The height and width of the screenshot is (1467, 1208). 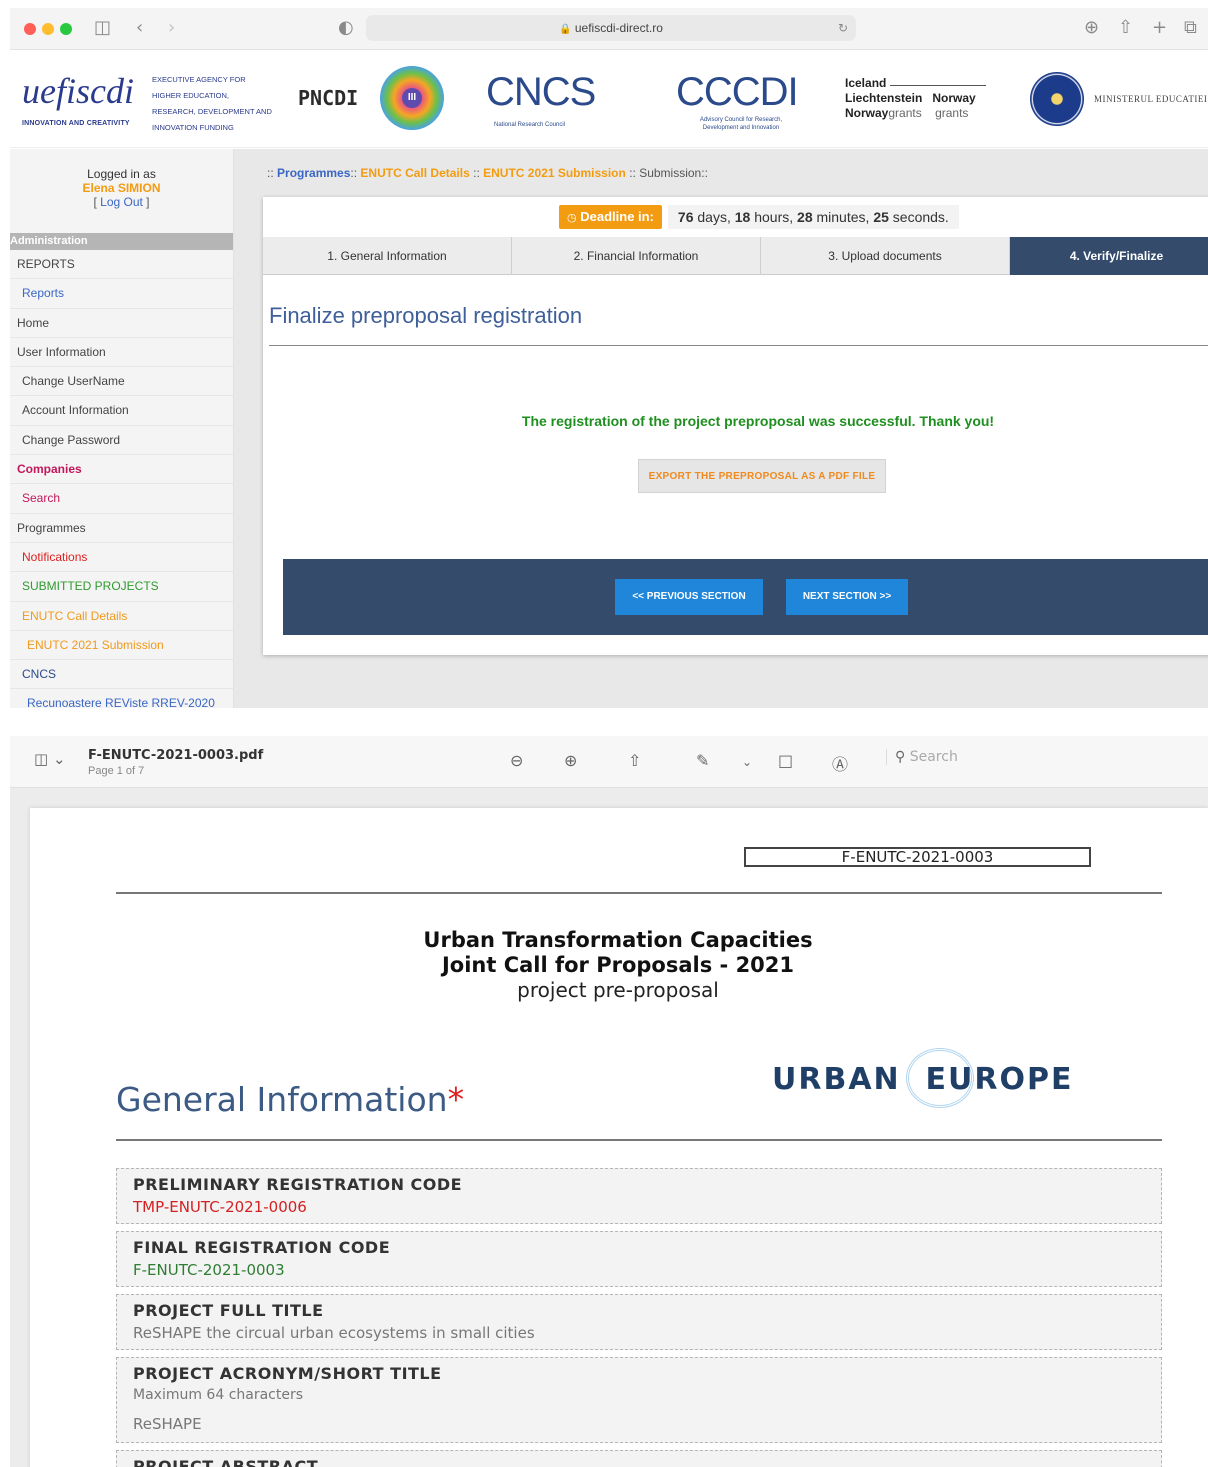 What do you see at coordinates (121, 441) in the screenshot?
I see `sidebar-item-change-password: Change Password` at bounding box center [121, 441].